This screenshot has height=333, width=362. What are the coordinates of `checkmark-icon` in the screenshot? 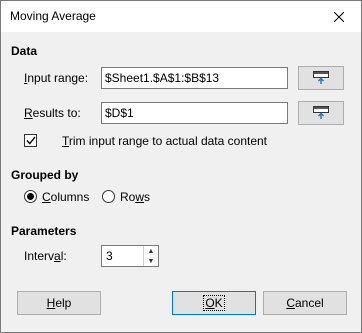 It's located at (30, 140).